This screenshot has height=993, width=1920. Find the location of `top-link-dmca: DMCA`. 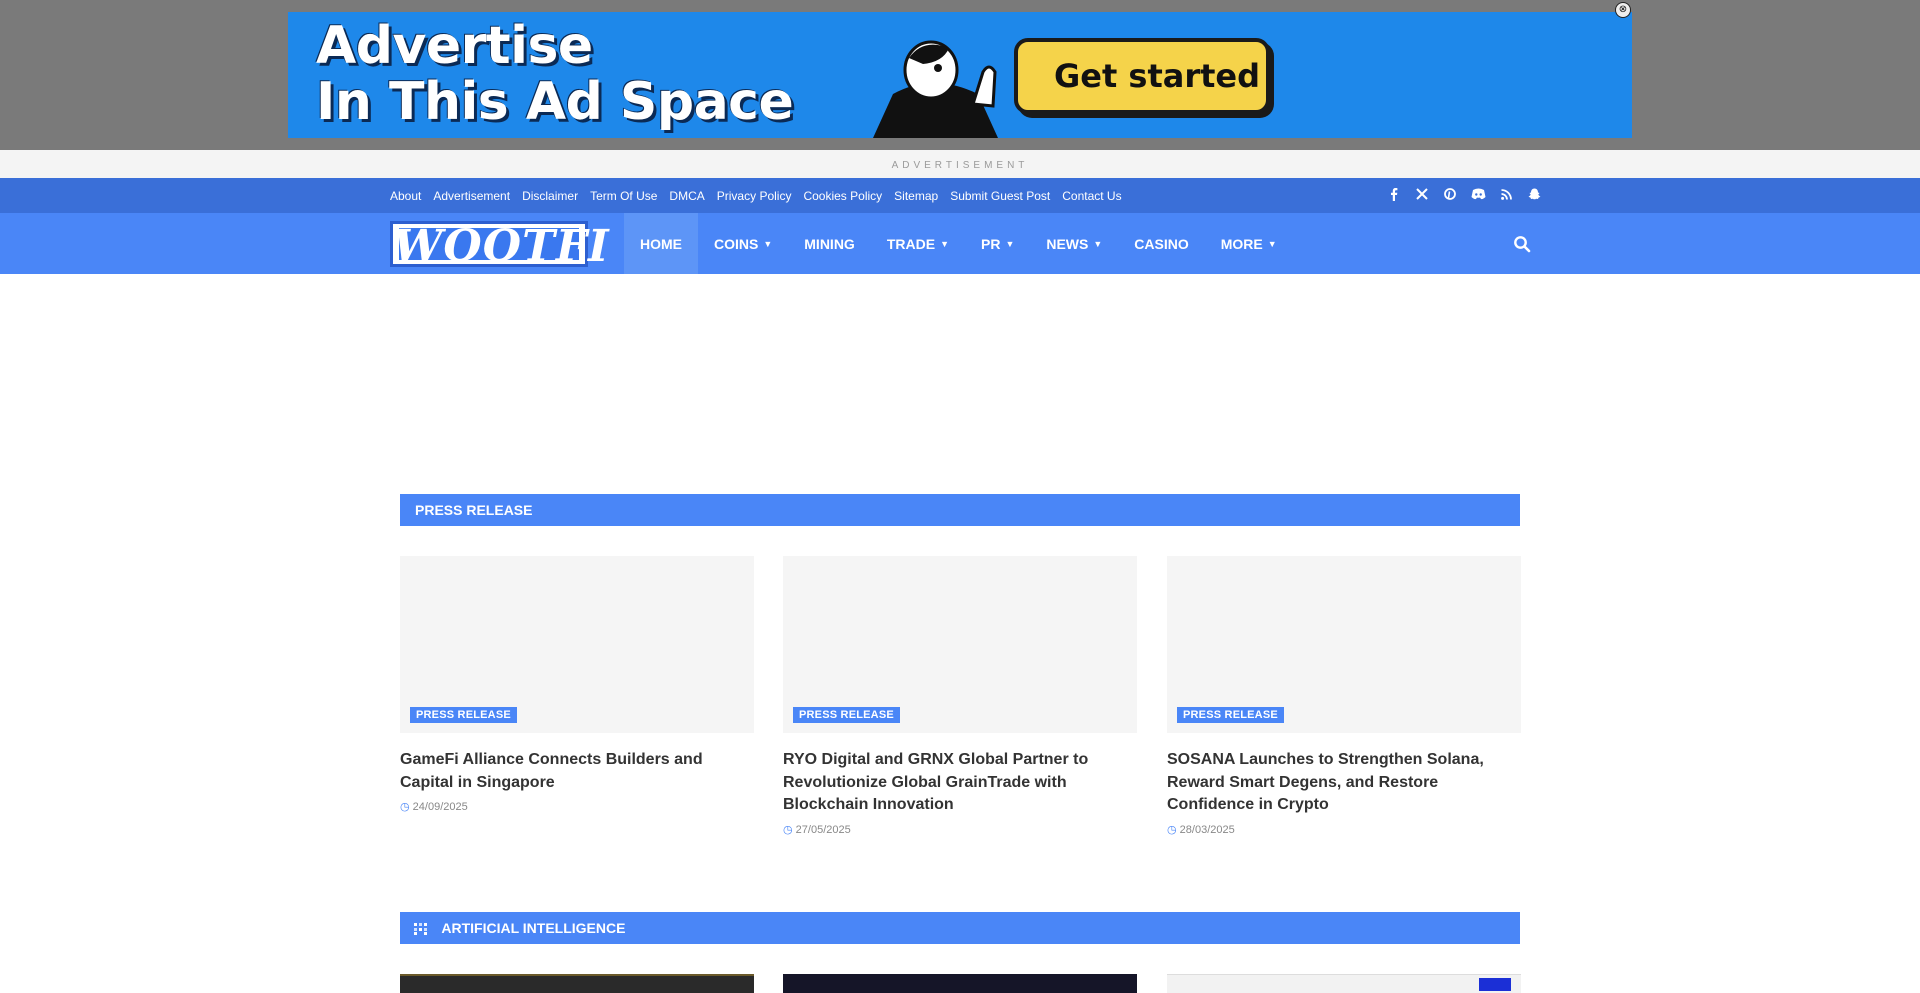

top-link-dmca: DMCA is located at coordinates (686, 196).